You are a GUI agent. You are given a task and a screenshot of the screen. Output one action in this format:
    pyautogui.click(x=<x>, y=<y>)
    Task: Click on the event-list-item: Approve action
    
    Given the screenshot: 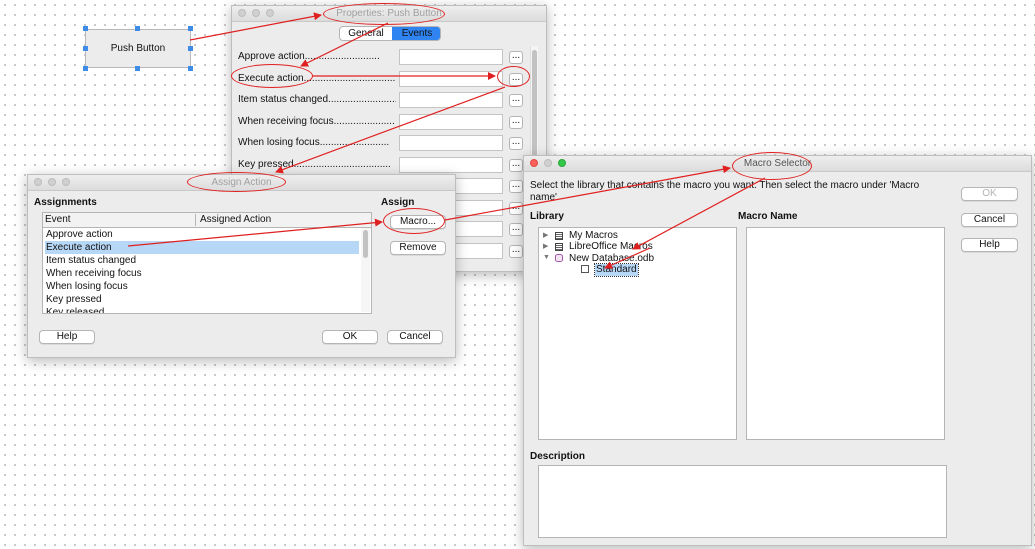 What is the action you would take?
    pyautogui.click(x=202, y=234)
    